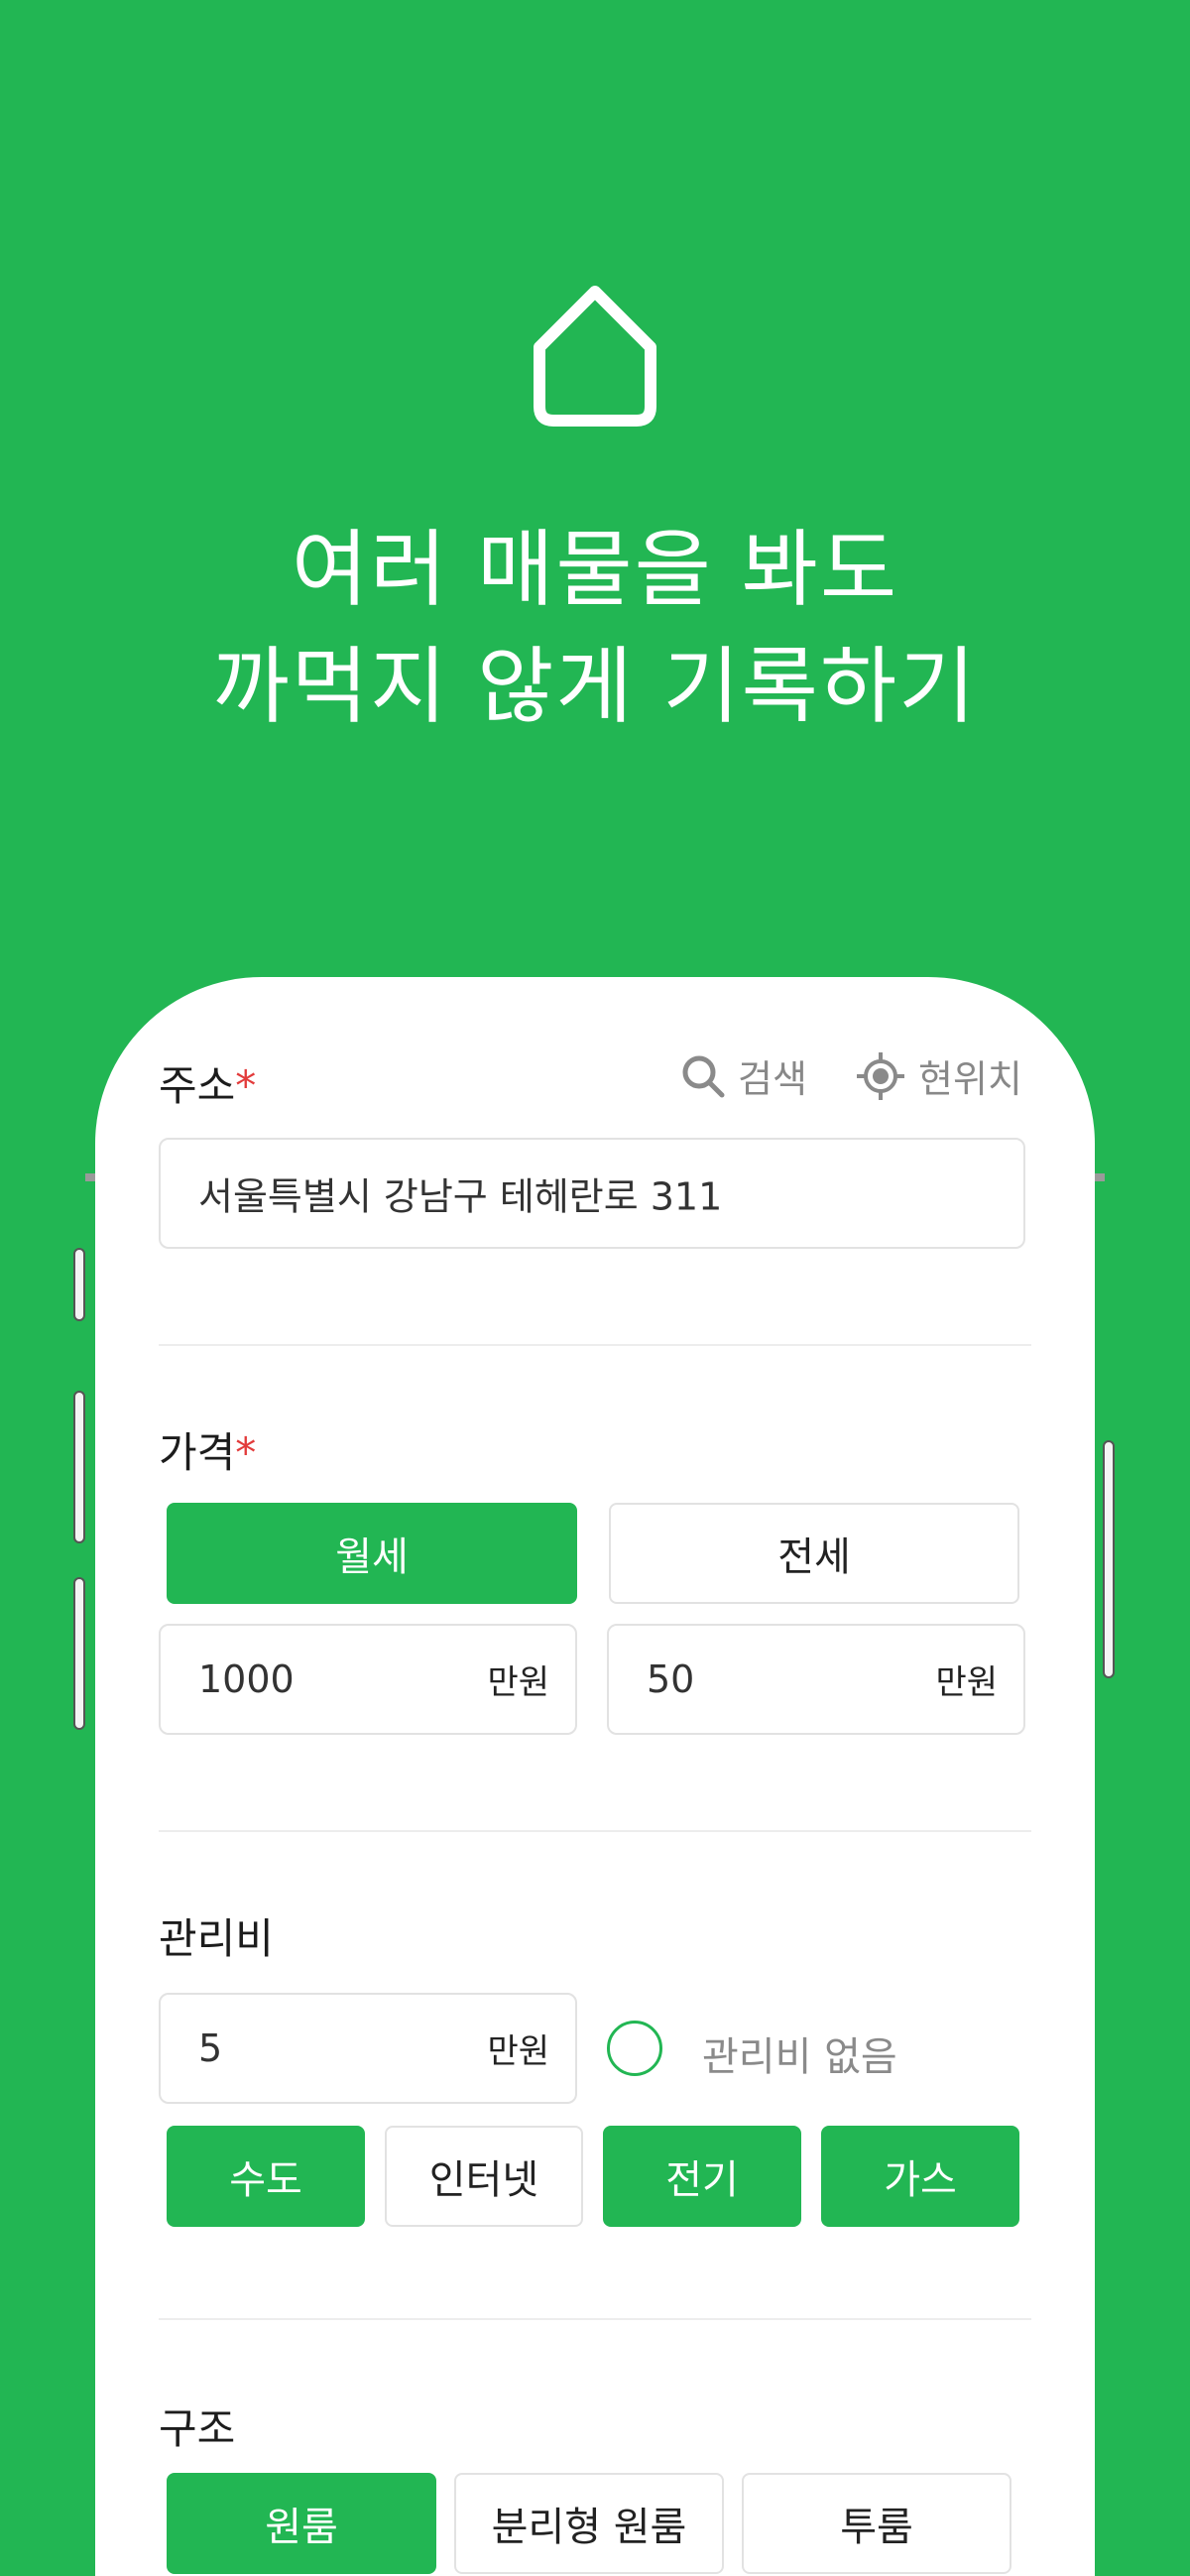 Image resolution: width=1190 pixels, height=2576 pixels. I want to click on rent-value: 50, so click(671, 1679).